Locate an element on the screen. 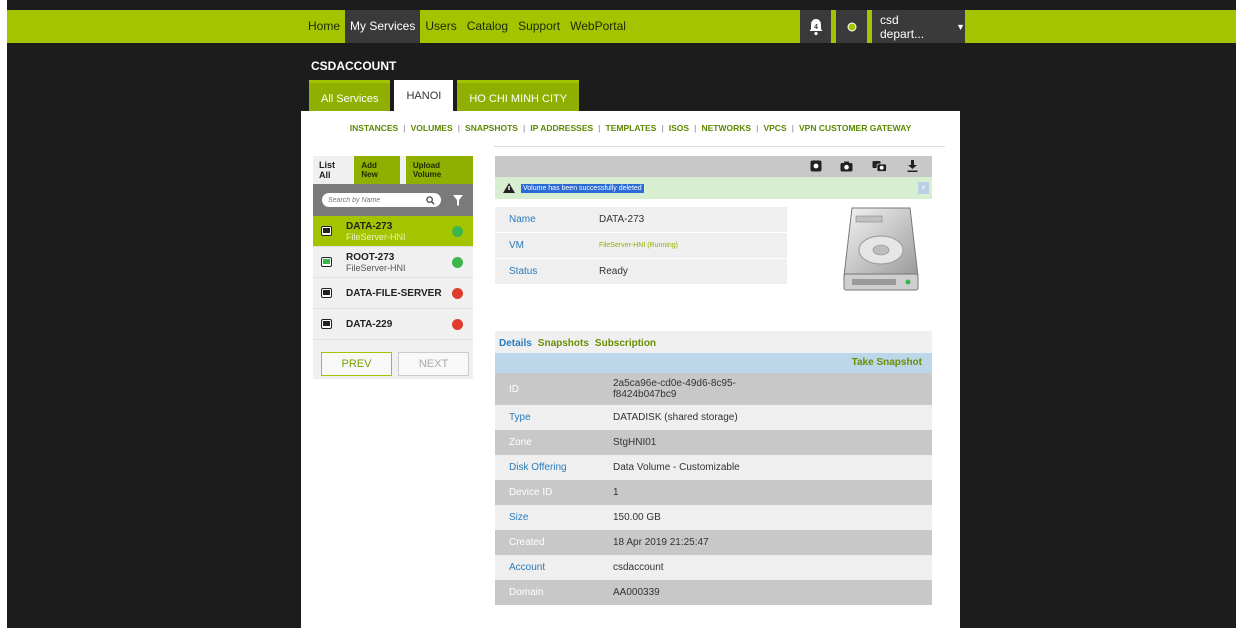 The height and width of the screenshot is (628, 1243). row-value: Data Volume - Customizable is located at coordinates (676, 467).